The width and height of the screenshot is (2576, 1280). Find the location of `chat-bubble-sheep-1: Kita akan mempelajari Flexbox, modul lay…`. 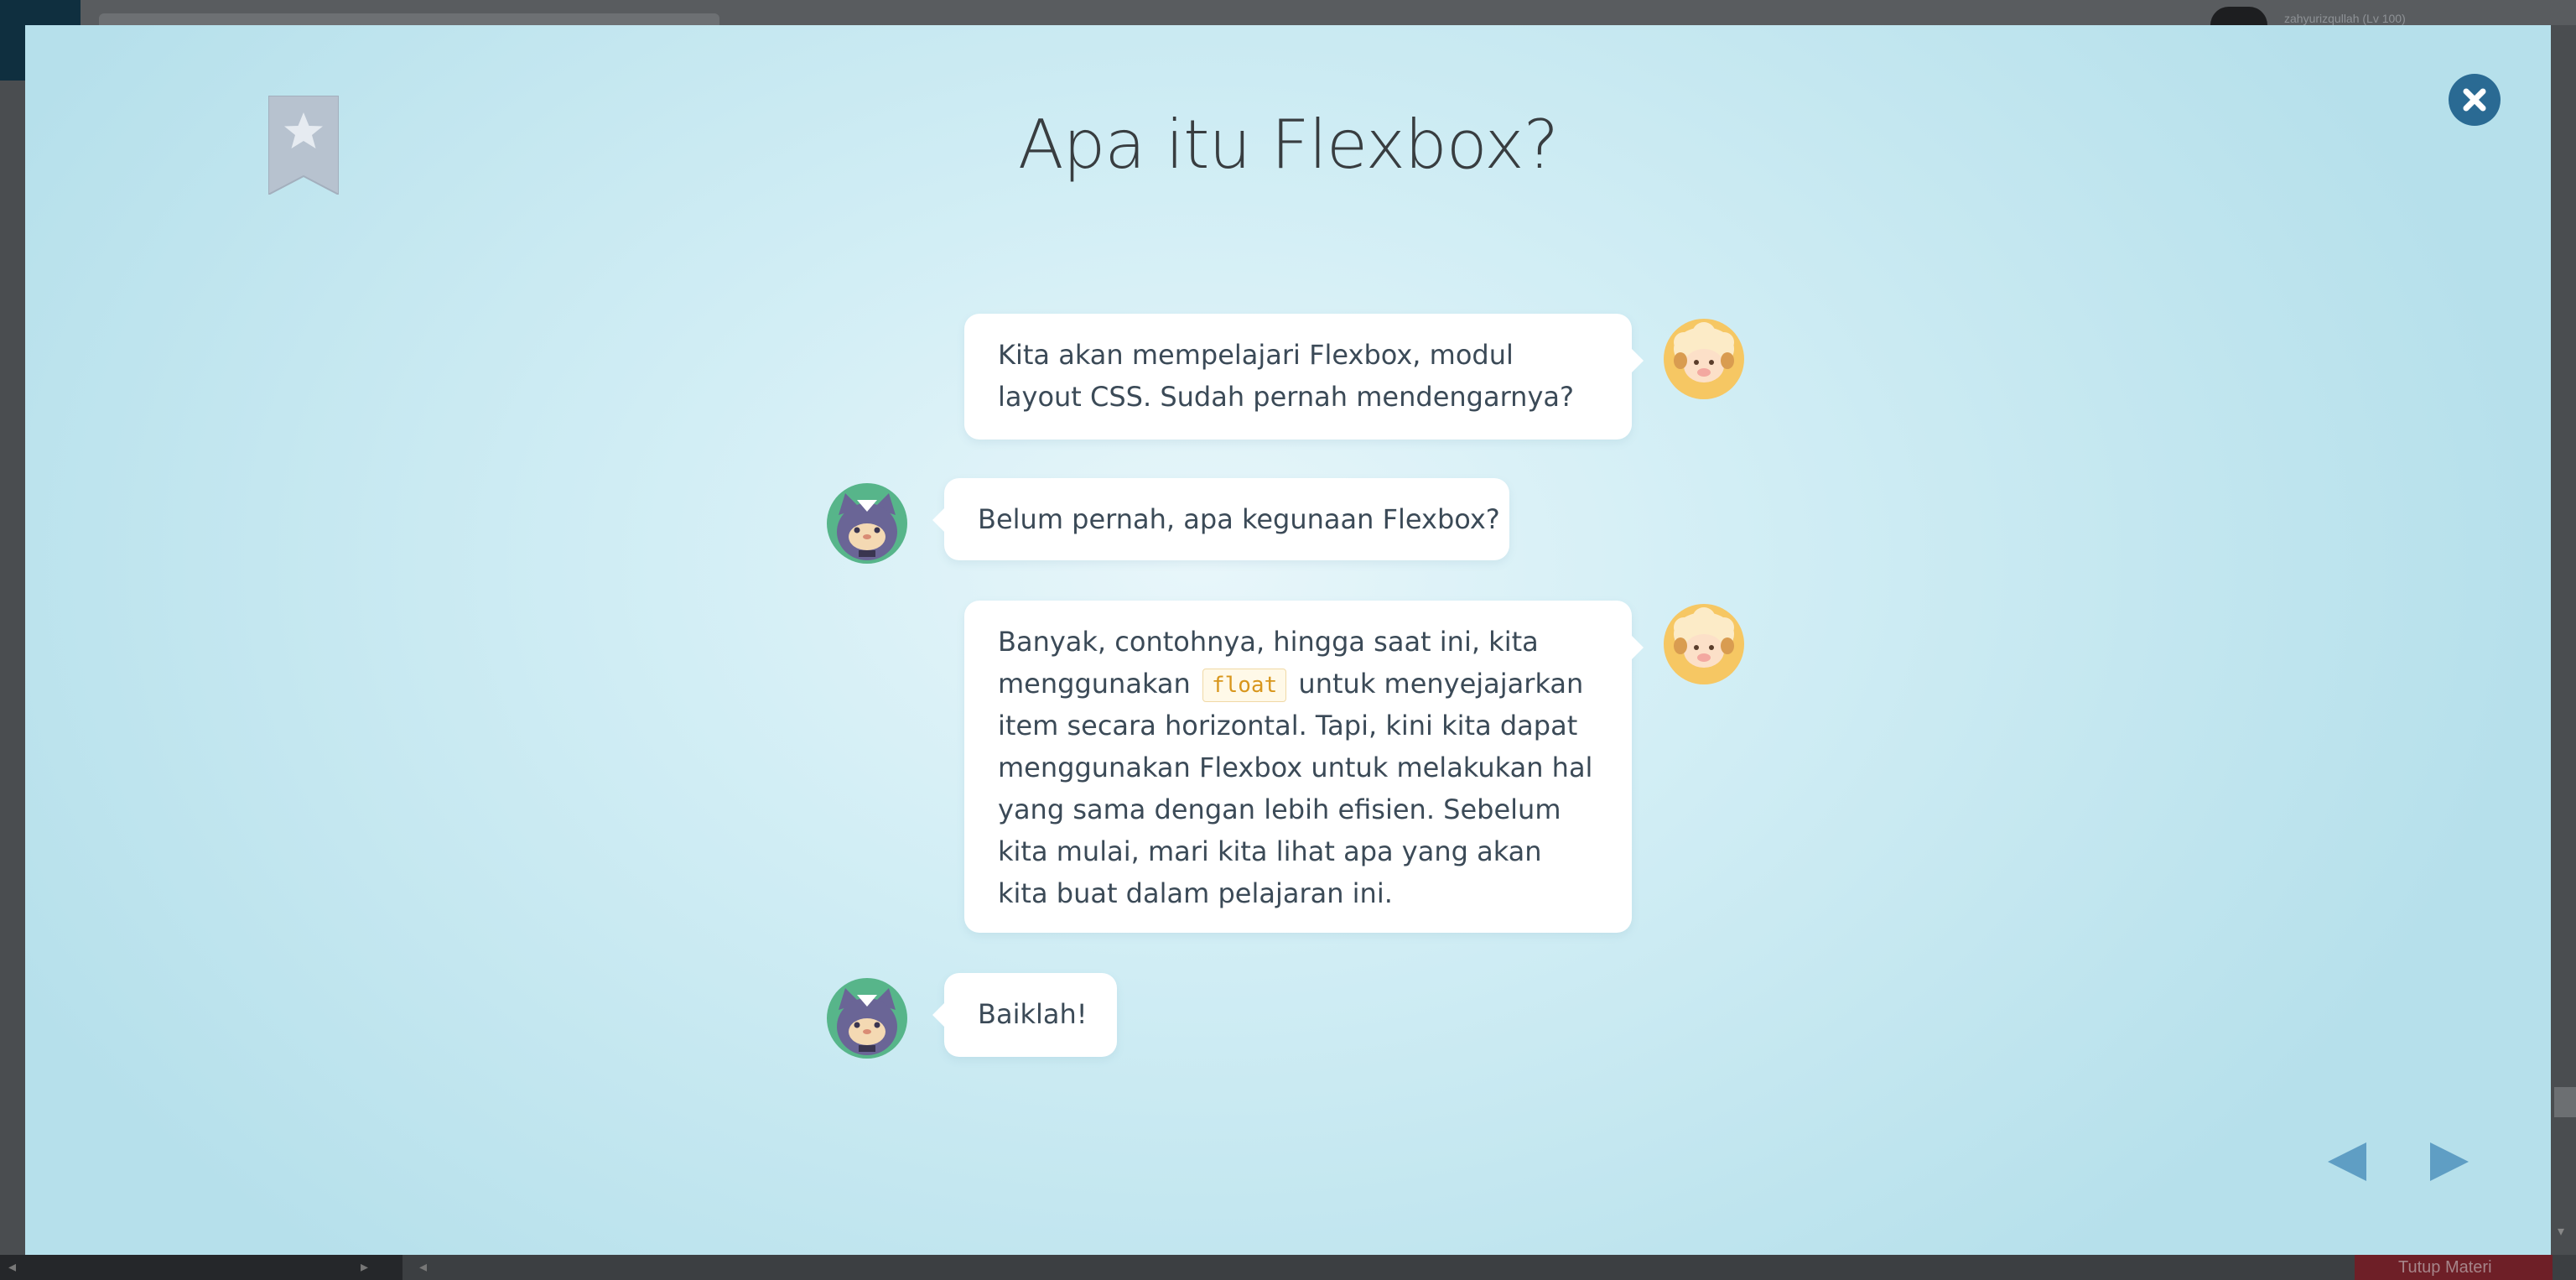

chat-bubble-sheep-1: Kita akan mempelajari Flexbox, modul lay… is located at coordinates (1304, 377).